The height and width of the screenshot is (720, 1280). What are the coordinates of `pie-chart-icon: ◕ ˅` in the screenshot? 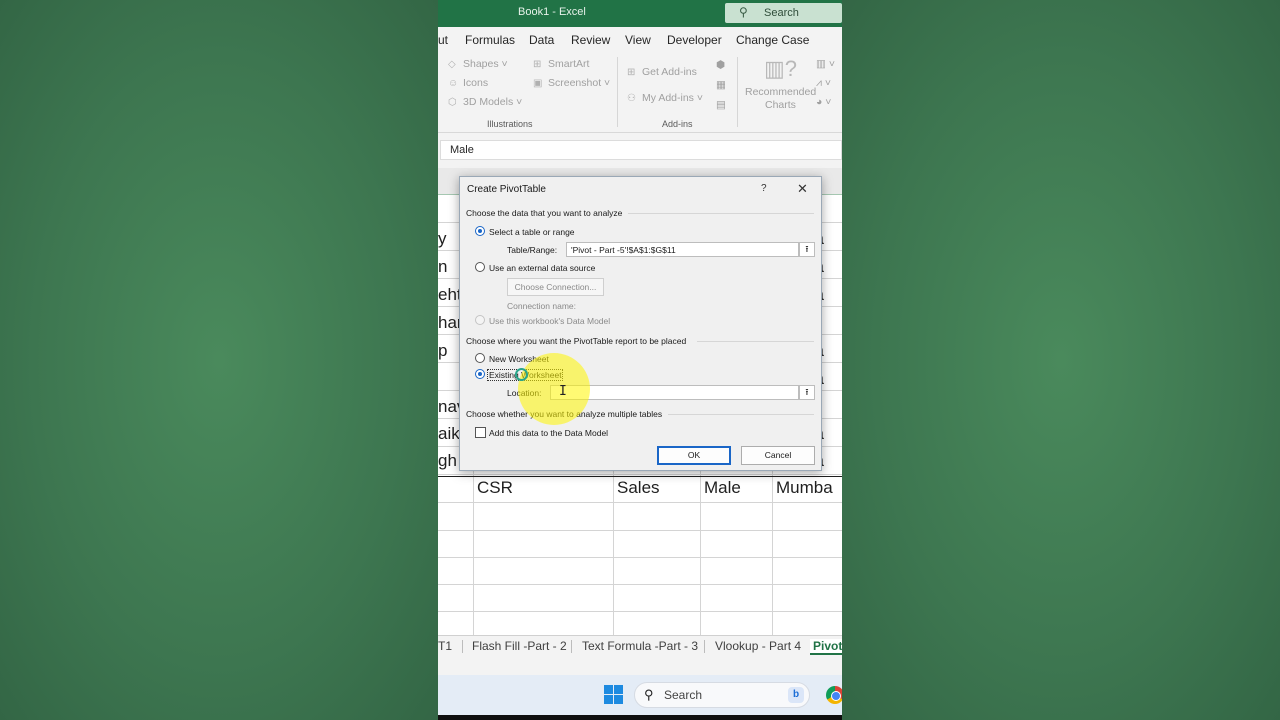 It's located at (823, 102).